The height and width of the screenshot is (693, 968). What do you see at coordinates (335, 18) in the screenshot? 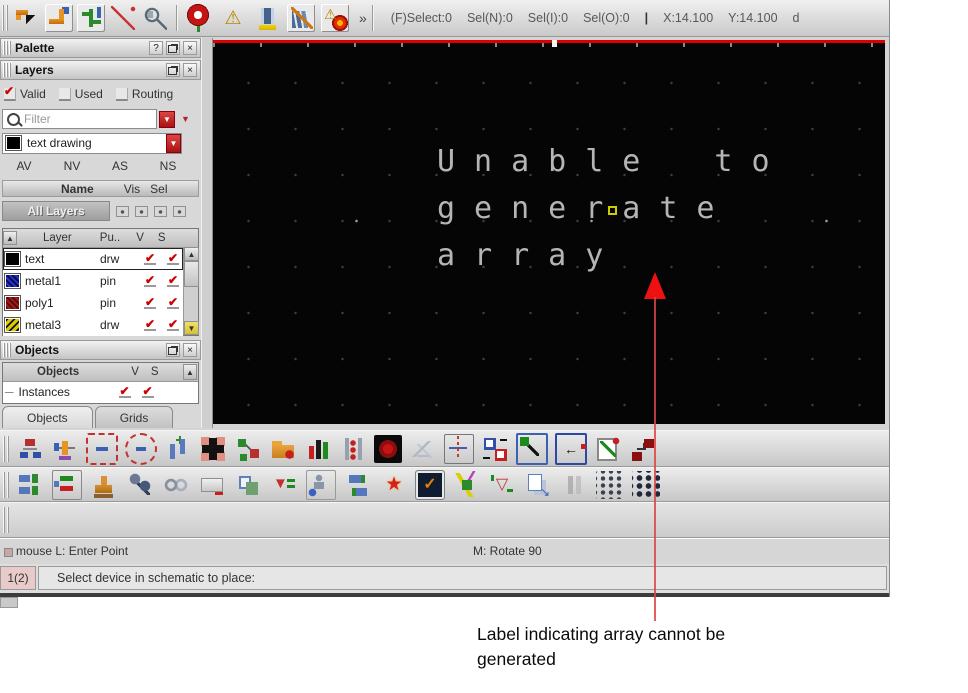
I see `fire-warning-icon` at bounding box center [335, 18].